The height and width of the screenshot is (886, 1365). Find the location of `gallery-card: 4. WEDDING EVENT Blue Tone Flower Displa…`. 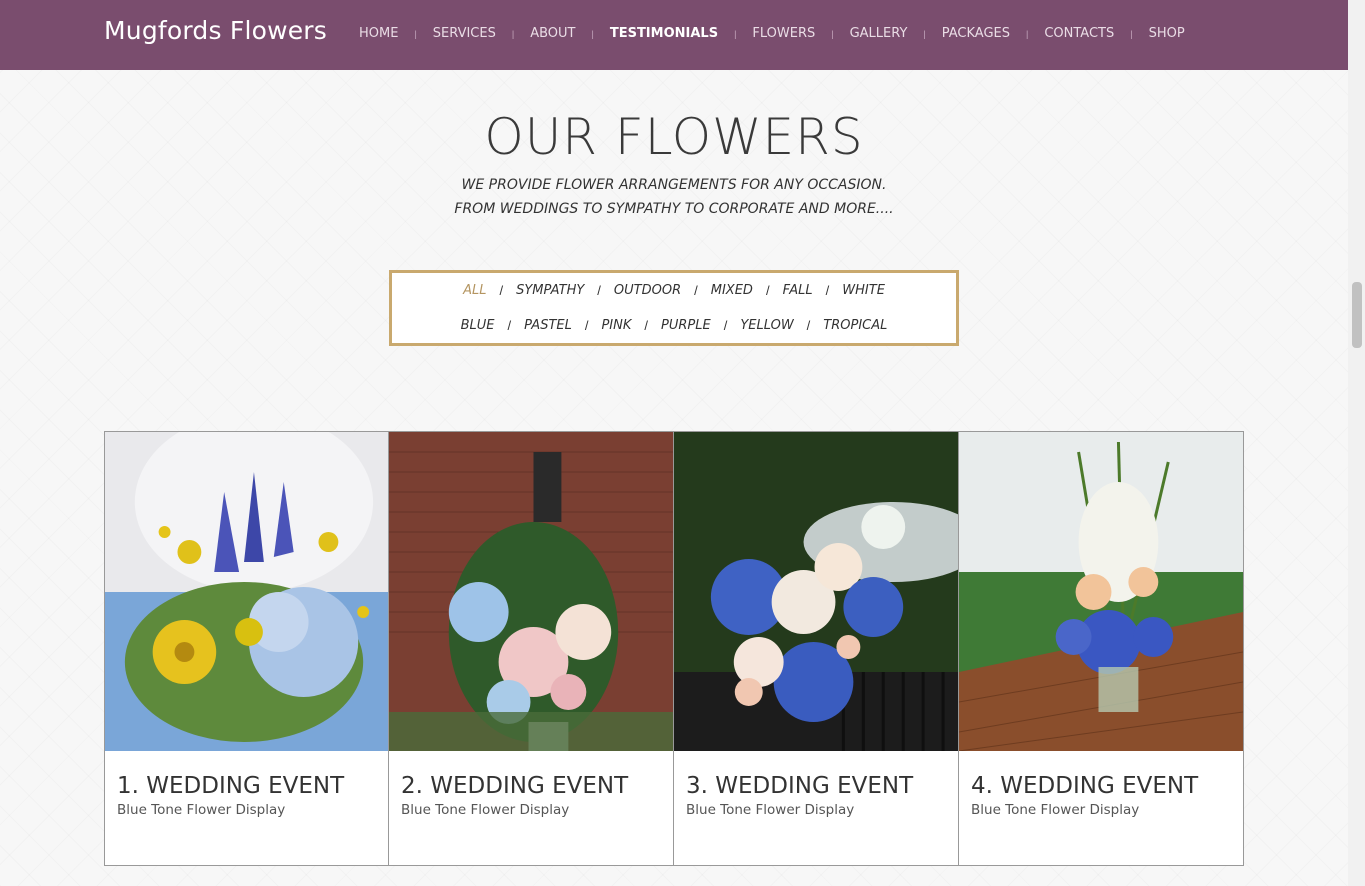

gallery-card: 4. WEDDING EVENT Blue Tone Flower Displa… is located at coordinates (1101, 648).